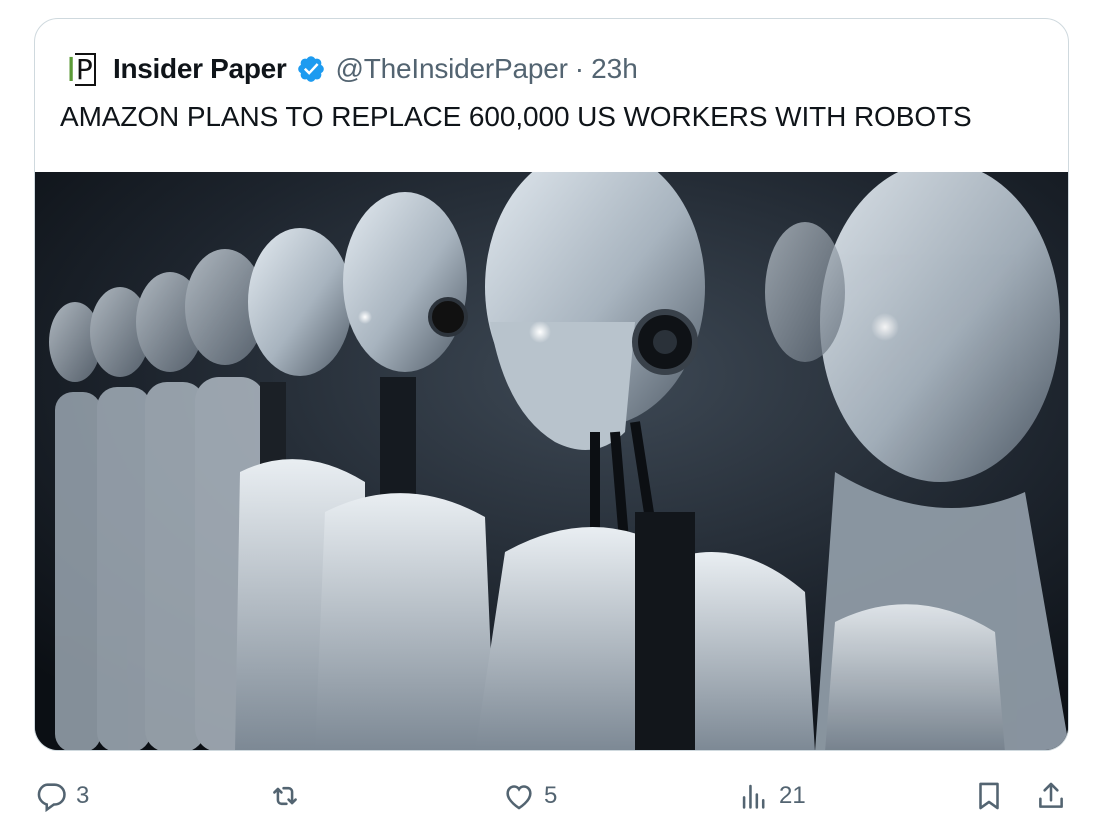 The image size is (1118, 834). I want to click on share-icon, so click(1051, 795).